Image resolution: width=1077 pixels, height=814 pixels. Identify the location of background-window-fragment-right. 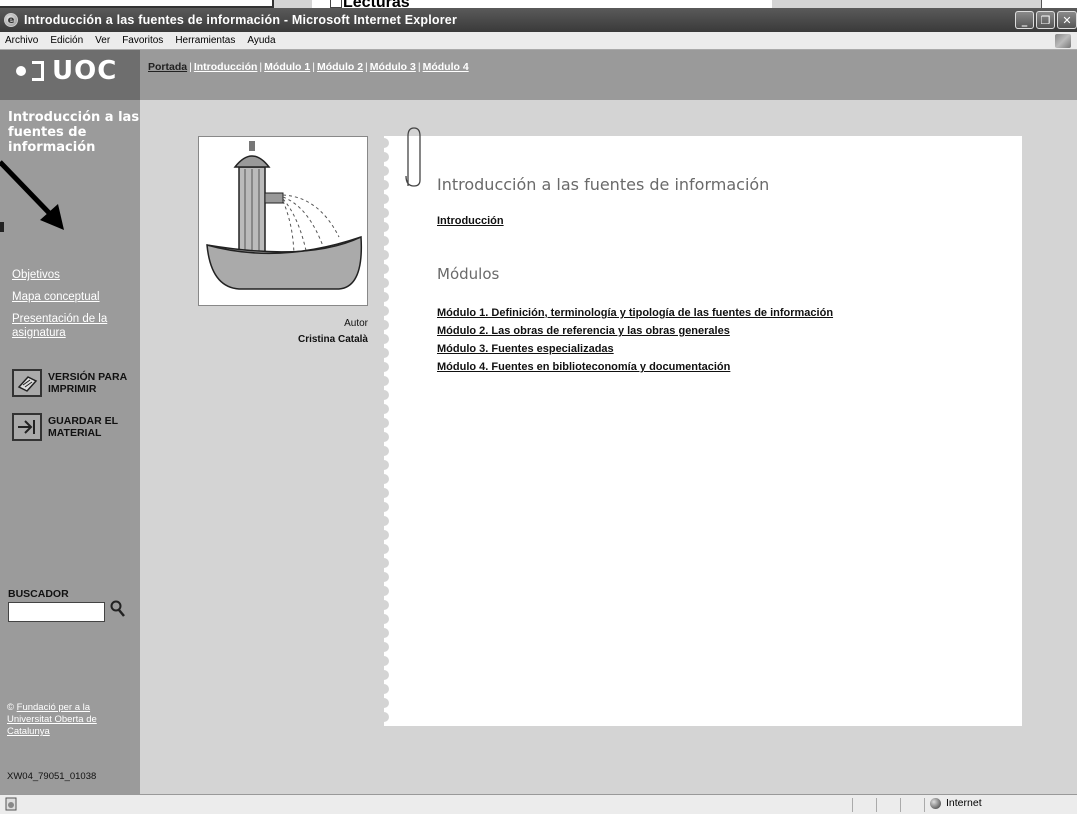
(1059, 4).